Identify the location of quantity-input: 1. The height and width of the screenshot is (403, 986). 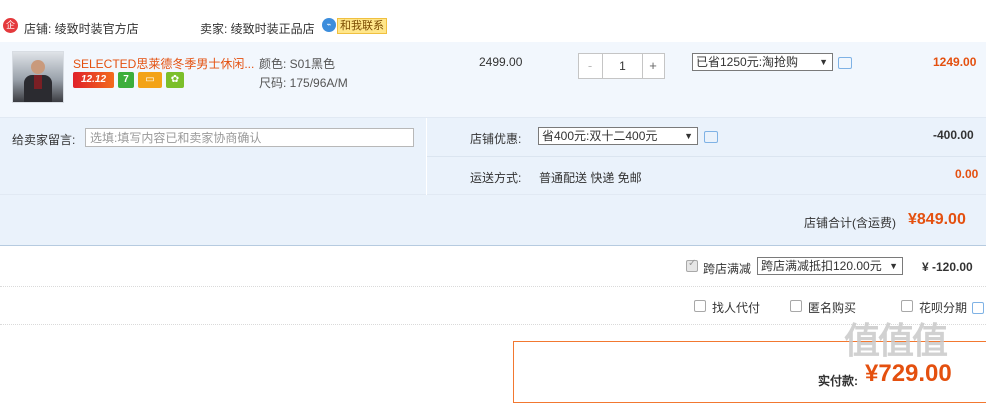
(622, 66).